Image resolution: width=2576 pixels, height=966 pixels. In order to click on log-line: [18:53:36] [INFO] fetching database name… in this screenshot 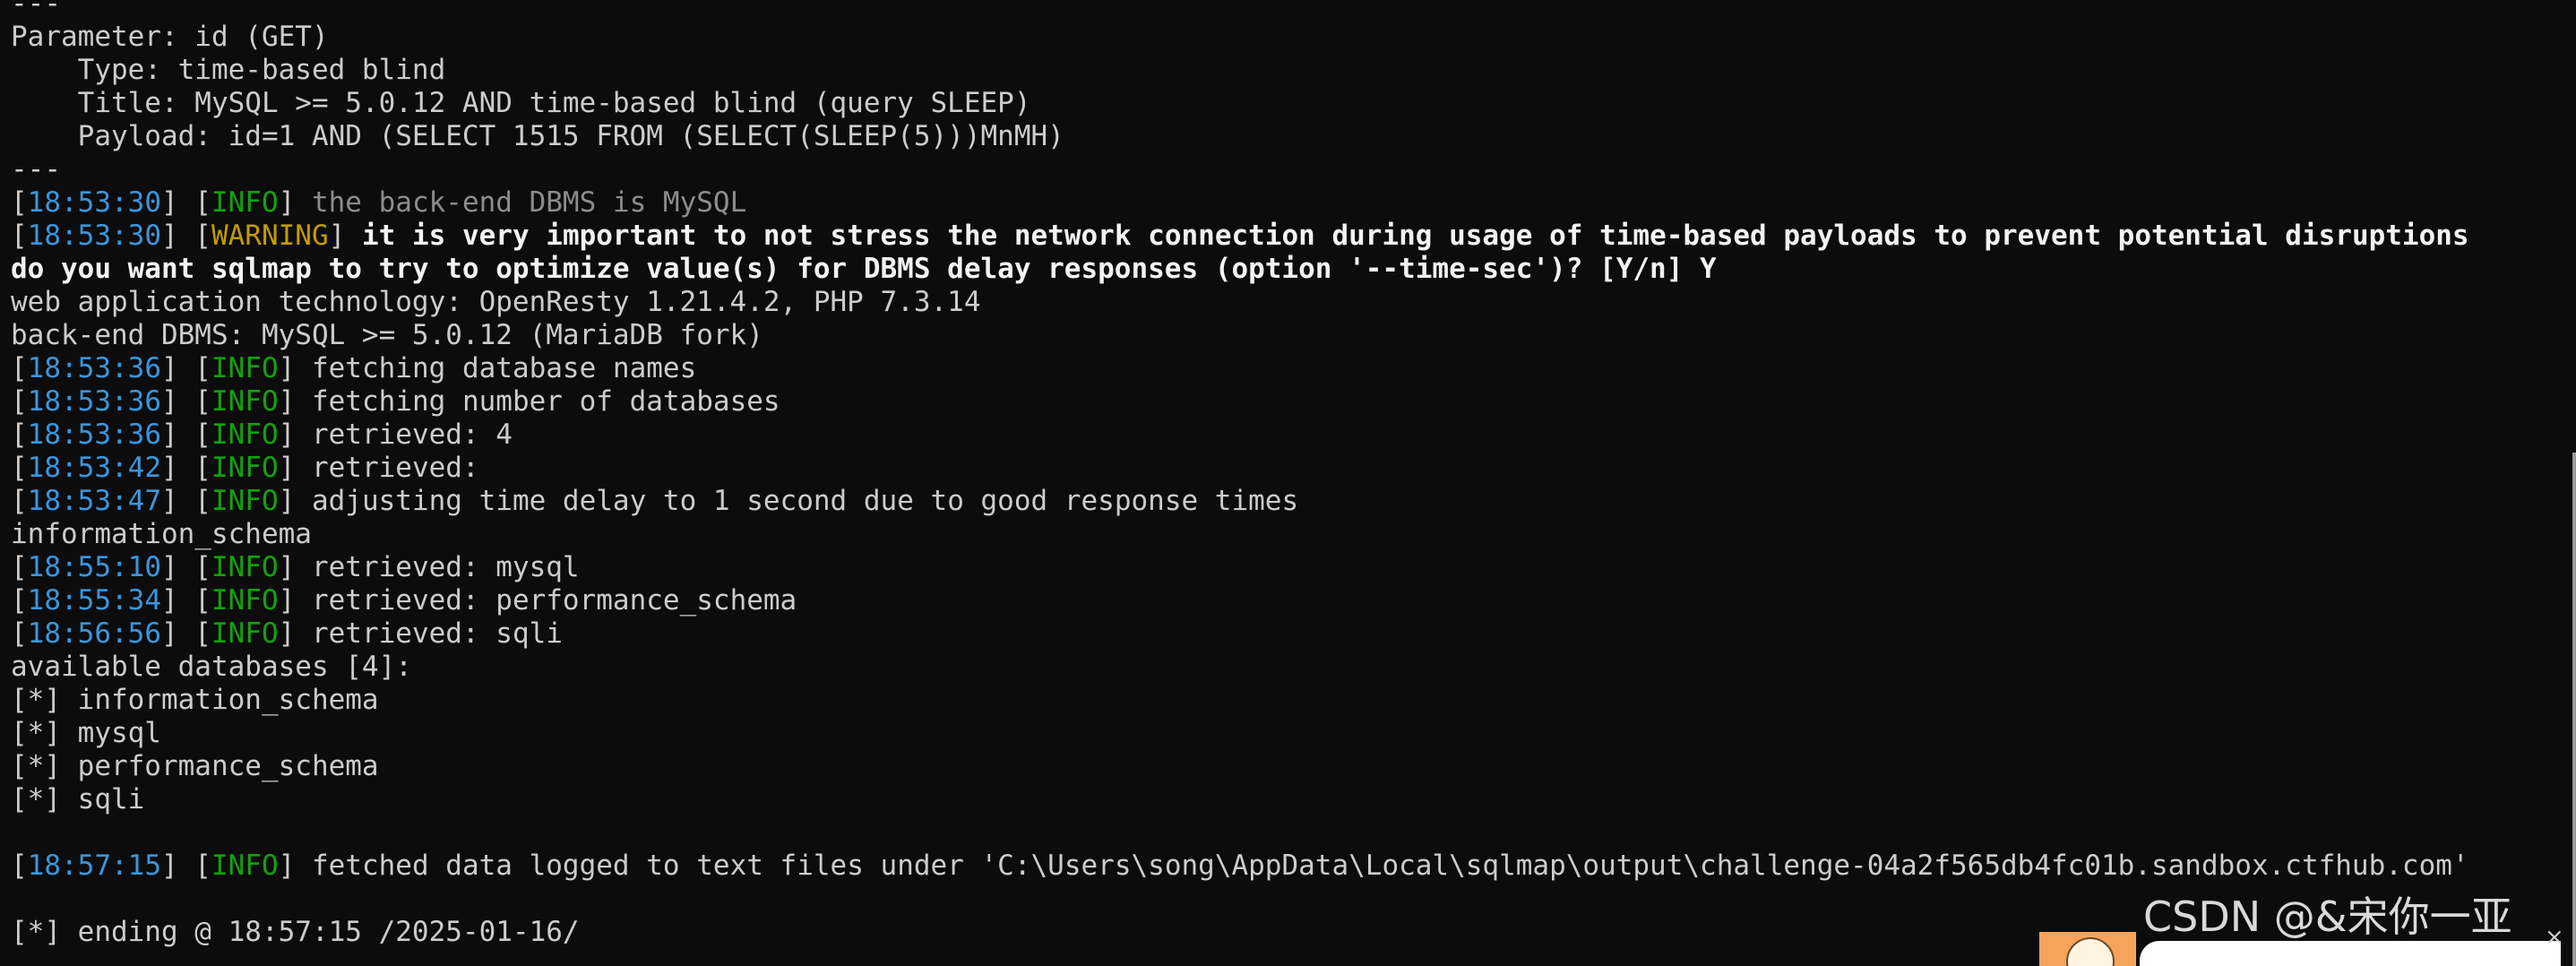, I will do `click(354, 368)`.